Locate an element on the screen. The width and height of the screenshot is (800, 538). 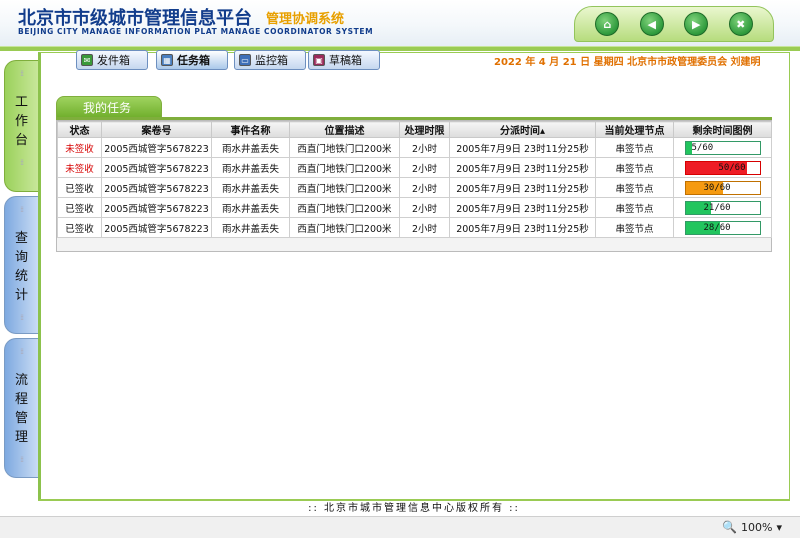
left-tab-query: ⁞⁞ 查询统计 ⁞⁞ is located at coordinates (21, 265).